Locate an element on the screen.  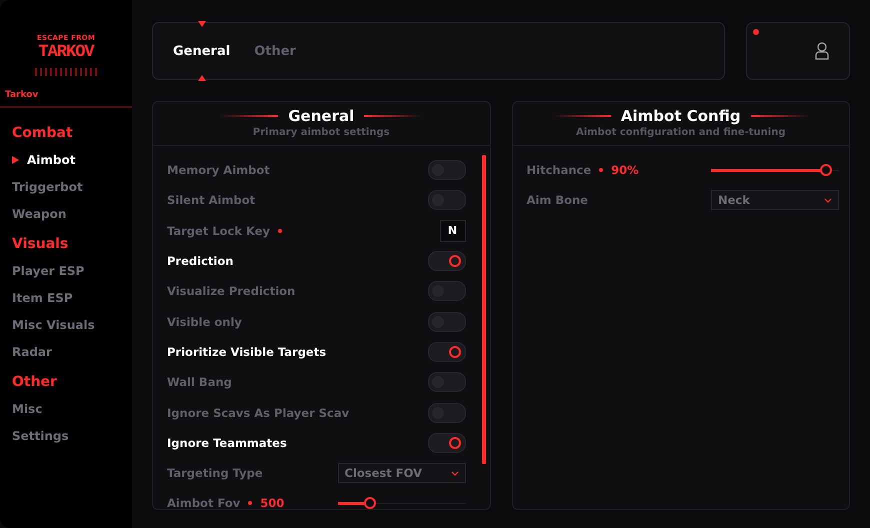
section-heading: Visuals is located at coordinates (40, 244).